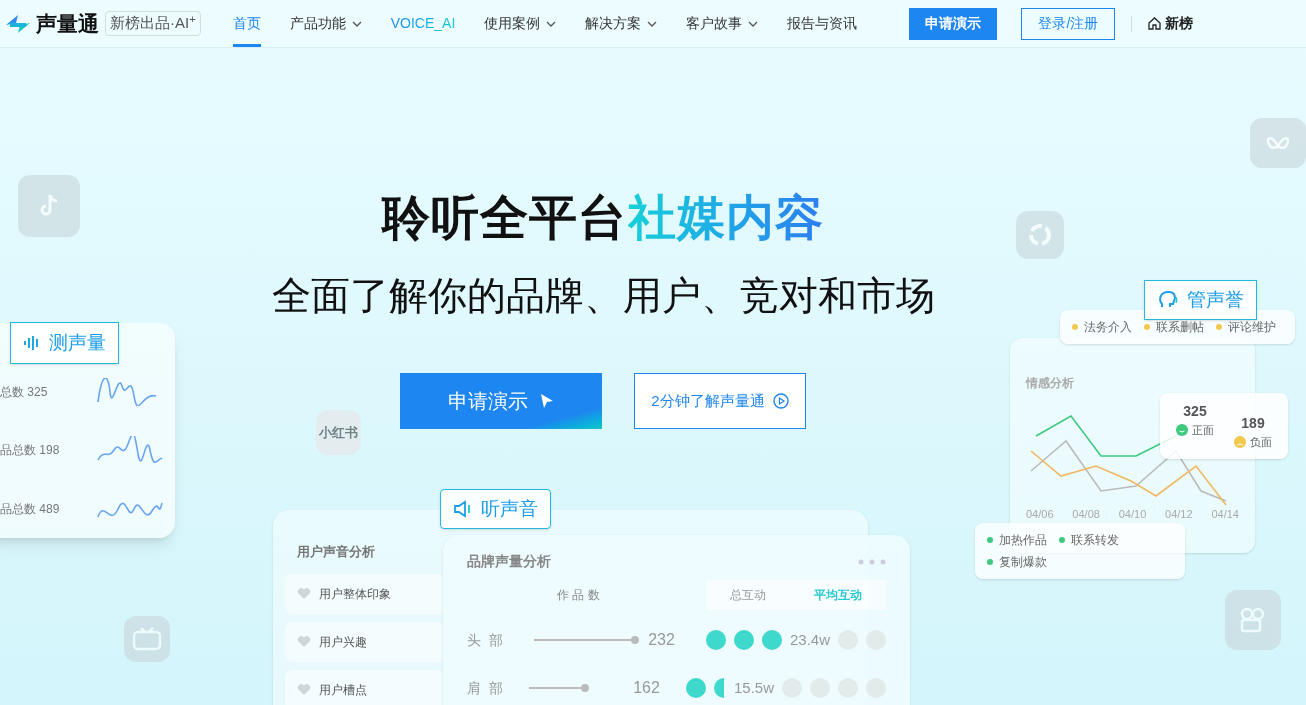 The image size is (1306, 705). Describe the element at coordinates (579, 595) in the screenshot. I see `column-header: 作 品 数` at that location.